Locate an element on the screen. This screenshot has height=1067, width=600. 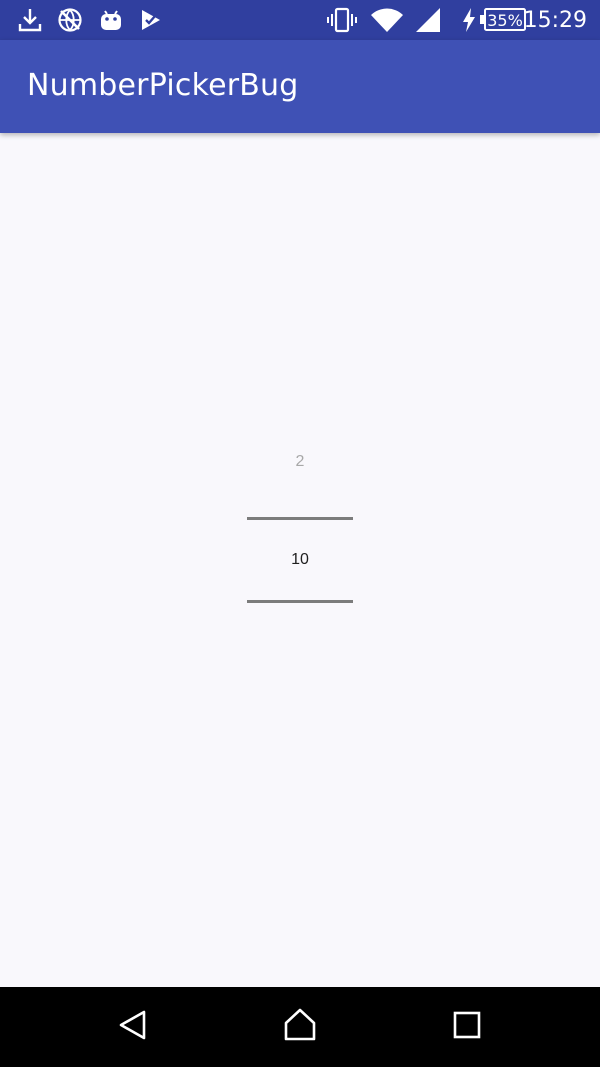
app-title: NumberPickerBug is located at coordinates (163, 85).